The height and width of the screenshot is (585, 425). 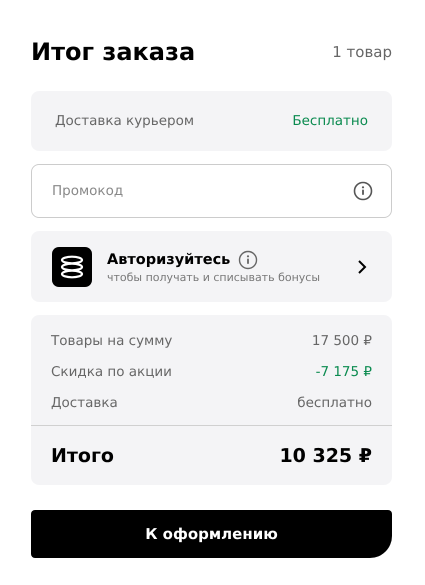 I want to click on summary-value: -7 175 ₽, so click(x=344, y=372).